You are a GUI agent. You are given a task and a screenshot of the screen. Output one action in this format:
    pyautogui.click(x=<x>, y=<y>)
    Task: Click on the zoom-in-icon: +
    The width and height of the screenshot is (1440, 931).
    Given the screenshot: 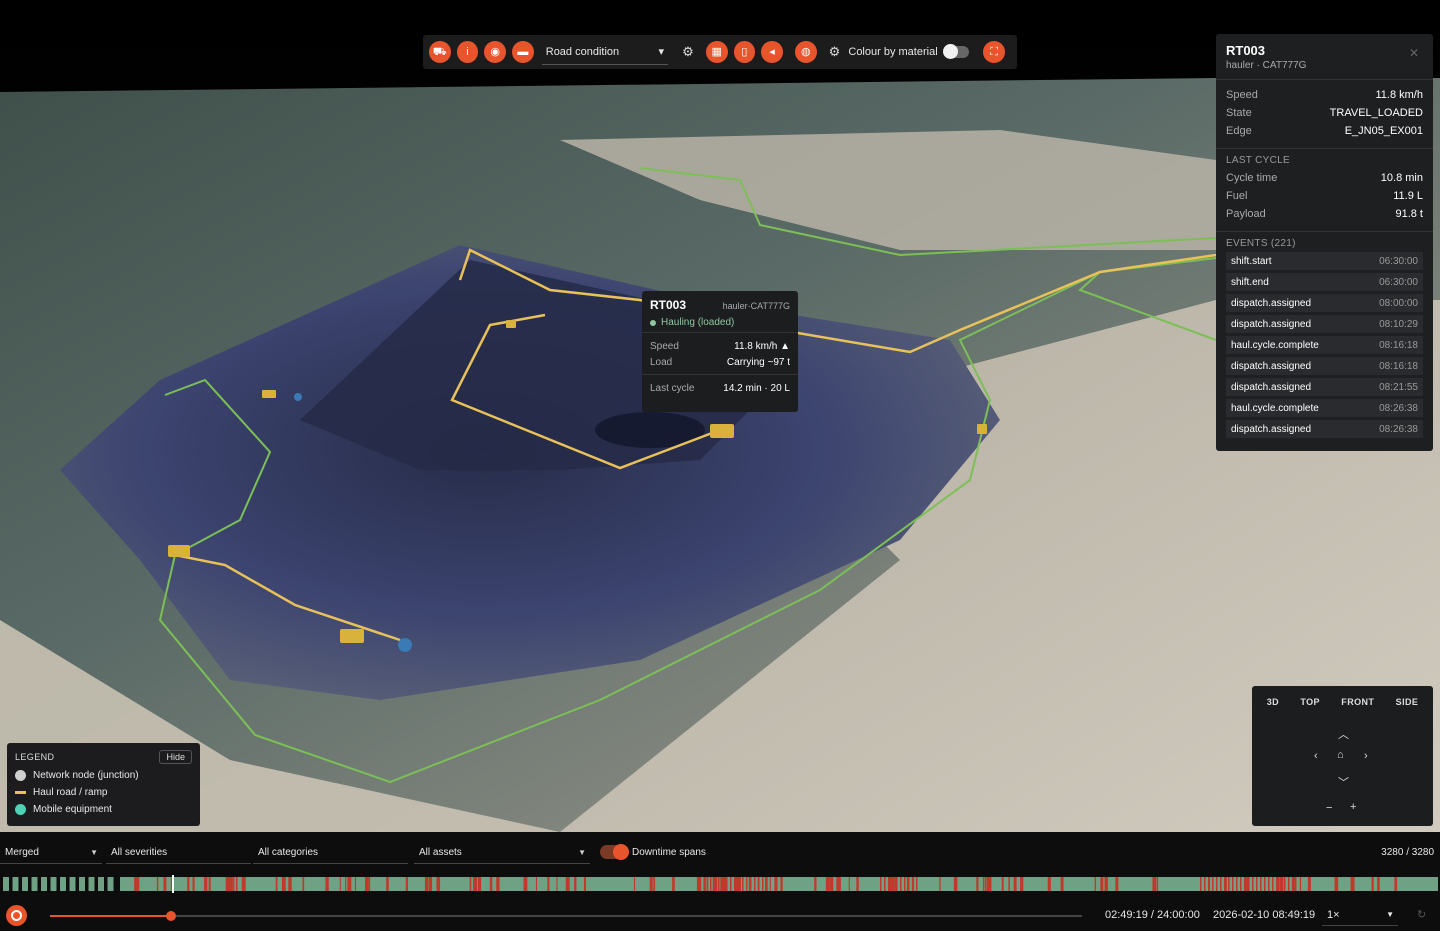 What is the action you would take?
    pyautogui.click(x=1353, y=807)
    